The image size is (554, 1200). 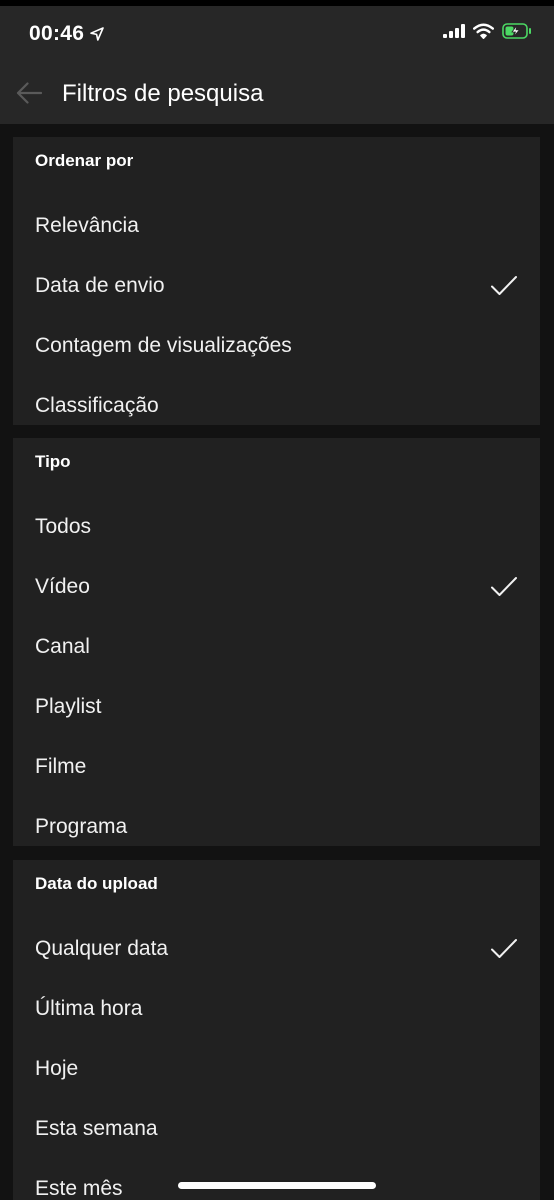 What do you see at coordinates (276, 587) in the screenshot?
I see `type-option-video: Vídeo` at bounding box center [276, 587].